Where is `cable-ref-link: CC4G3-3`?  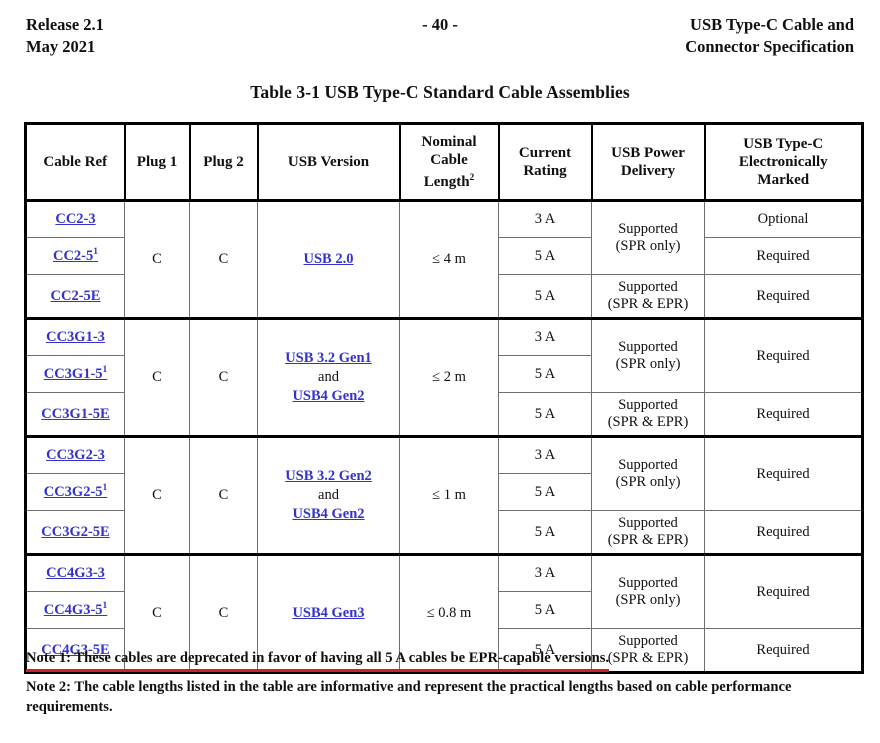
cable-ref-link: CC4G3-3 is located at coordinates (75, 573).